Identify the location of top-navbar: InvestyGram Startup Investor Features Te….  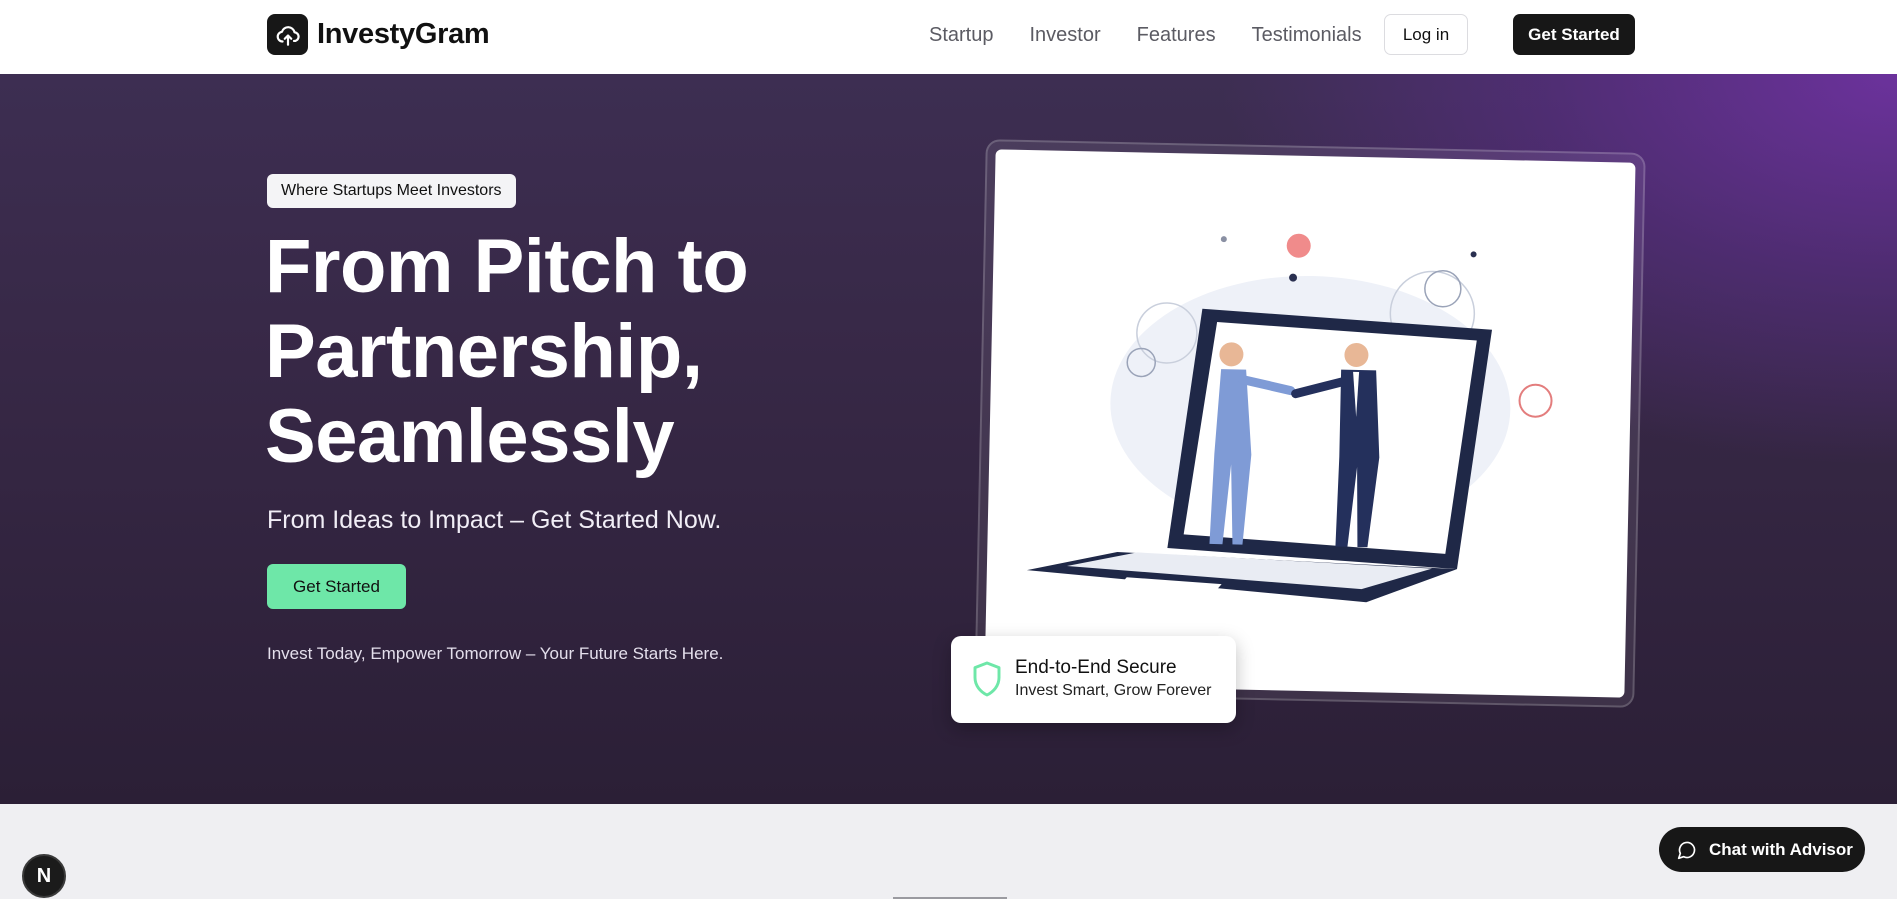
(948, 37).